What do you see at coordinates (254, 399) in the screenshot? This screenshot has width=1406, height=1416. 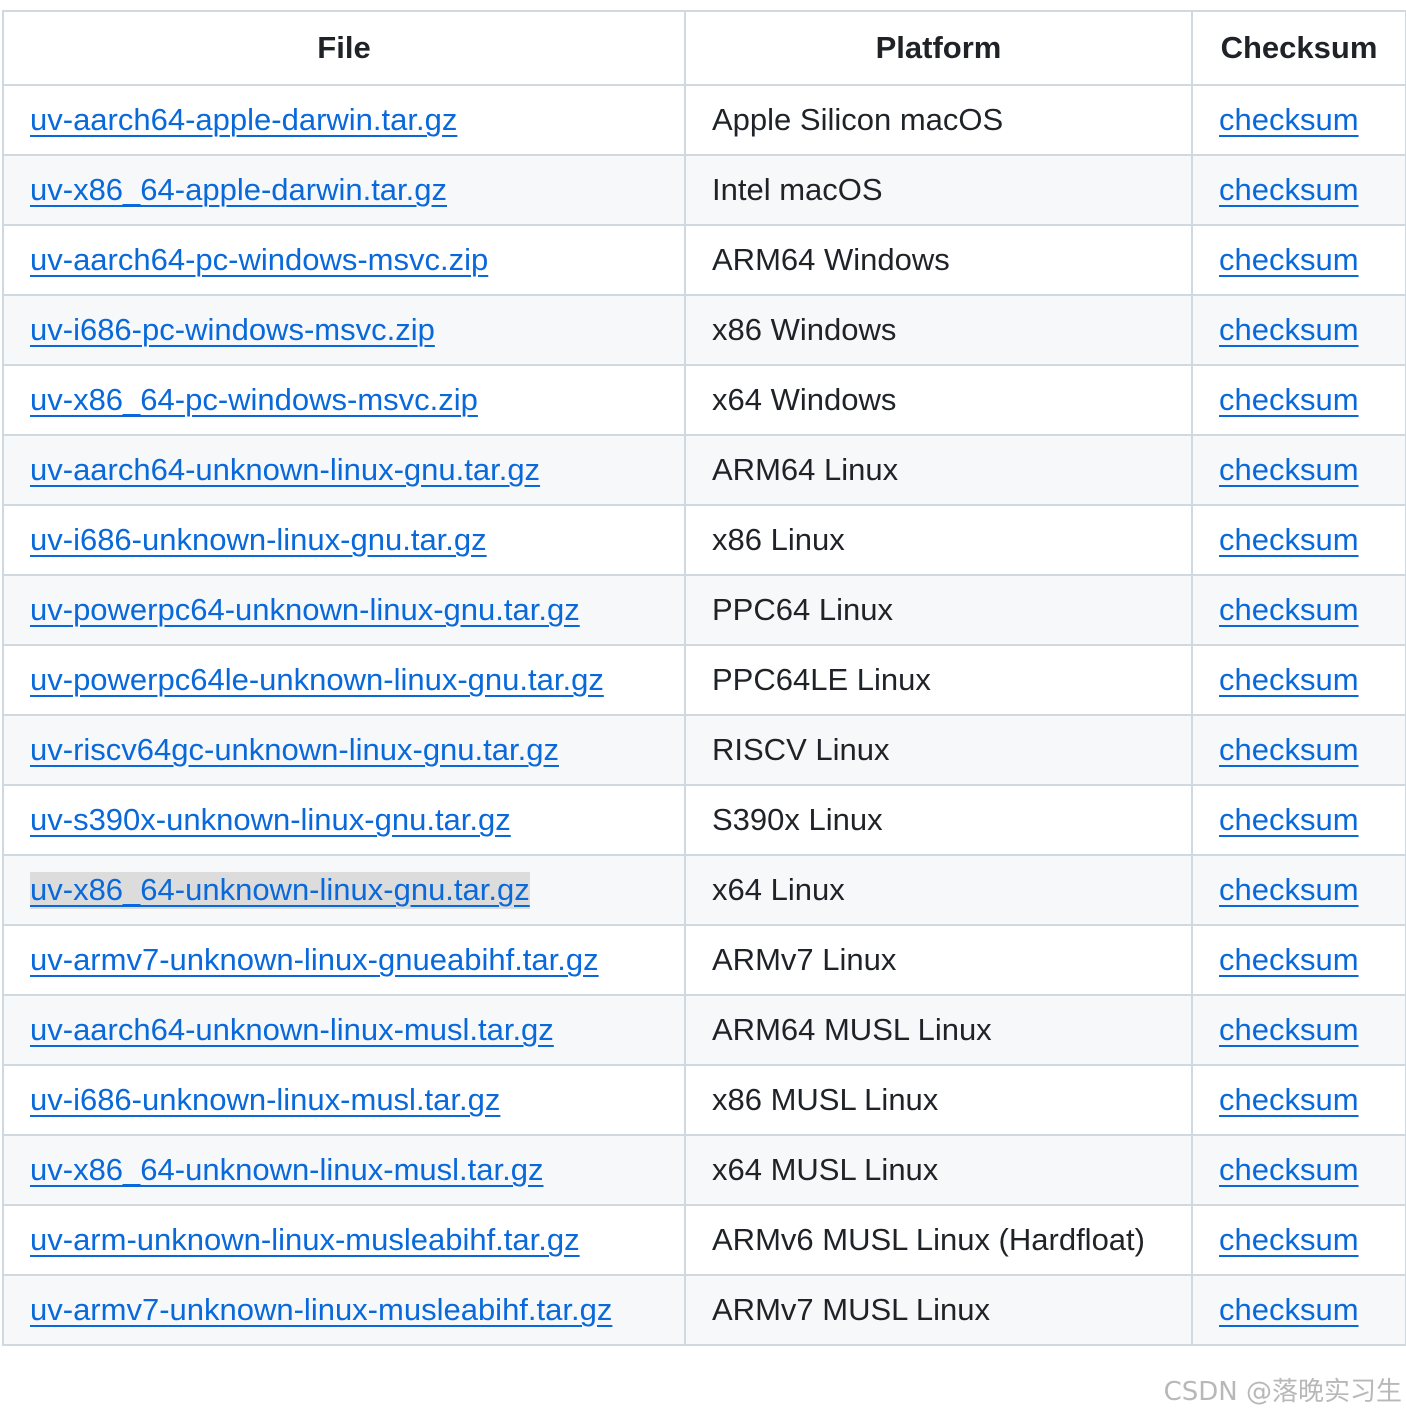 I see `file-download-link: uv-x86_64-pc-windows-msvc.zip` at bounding box center [254, 399].